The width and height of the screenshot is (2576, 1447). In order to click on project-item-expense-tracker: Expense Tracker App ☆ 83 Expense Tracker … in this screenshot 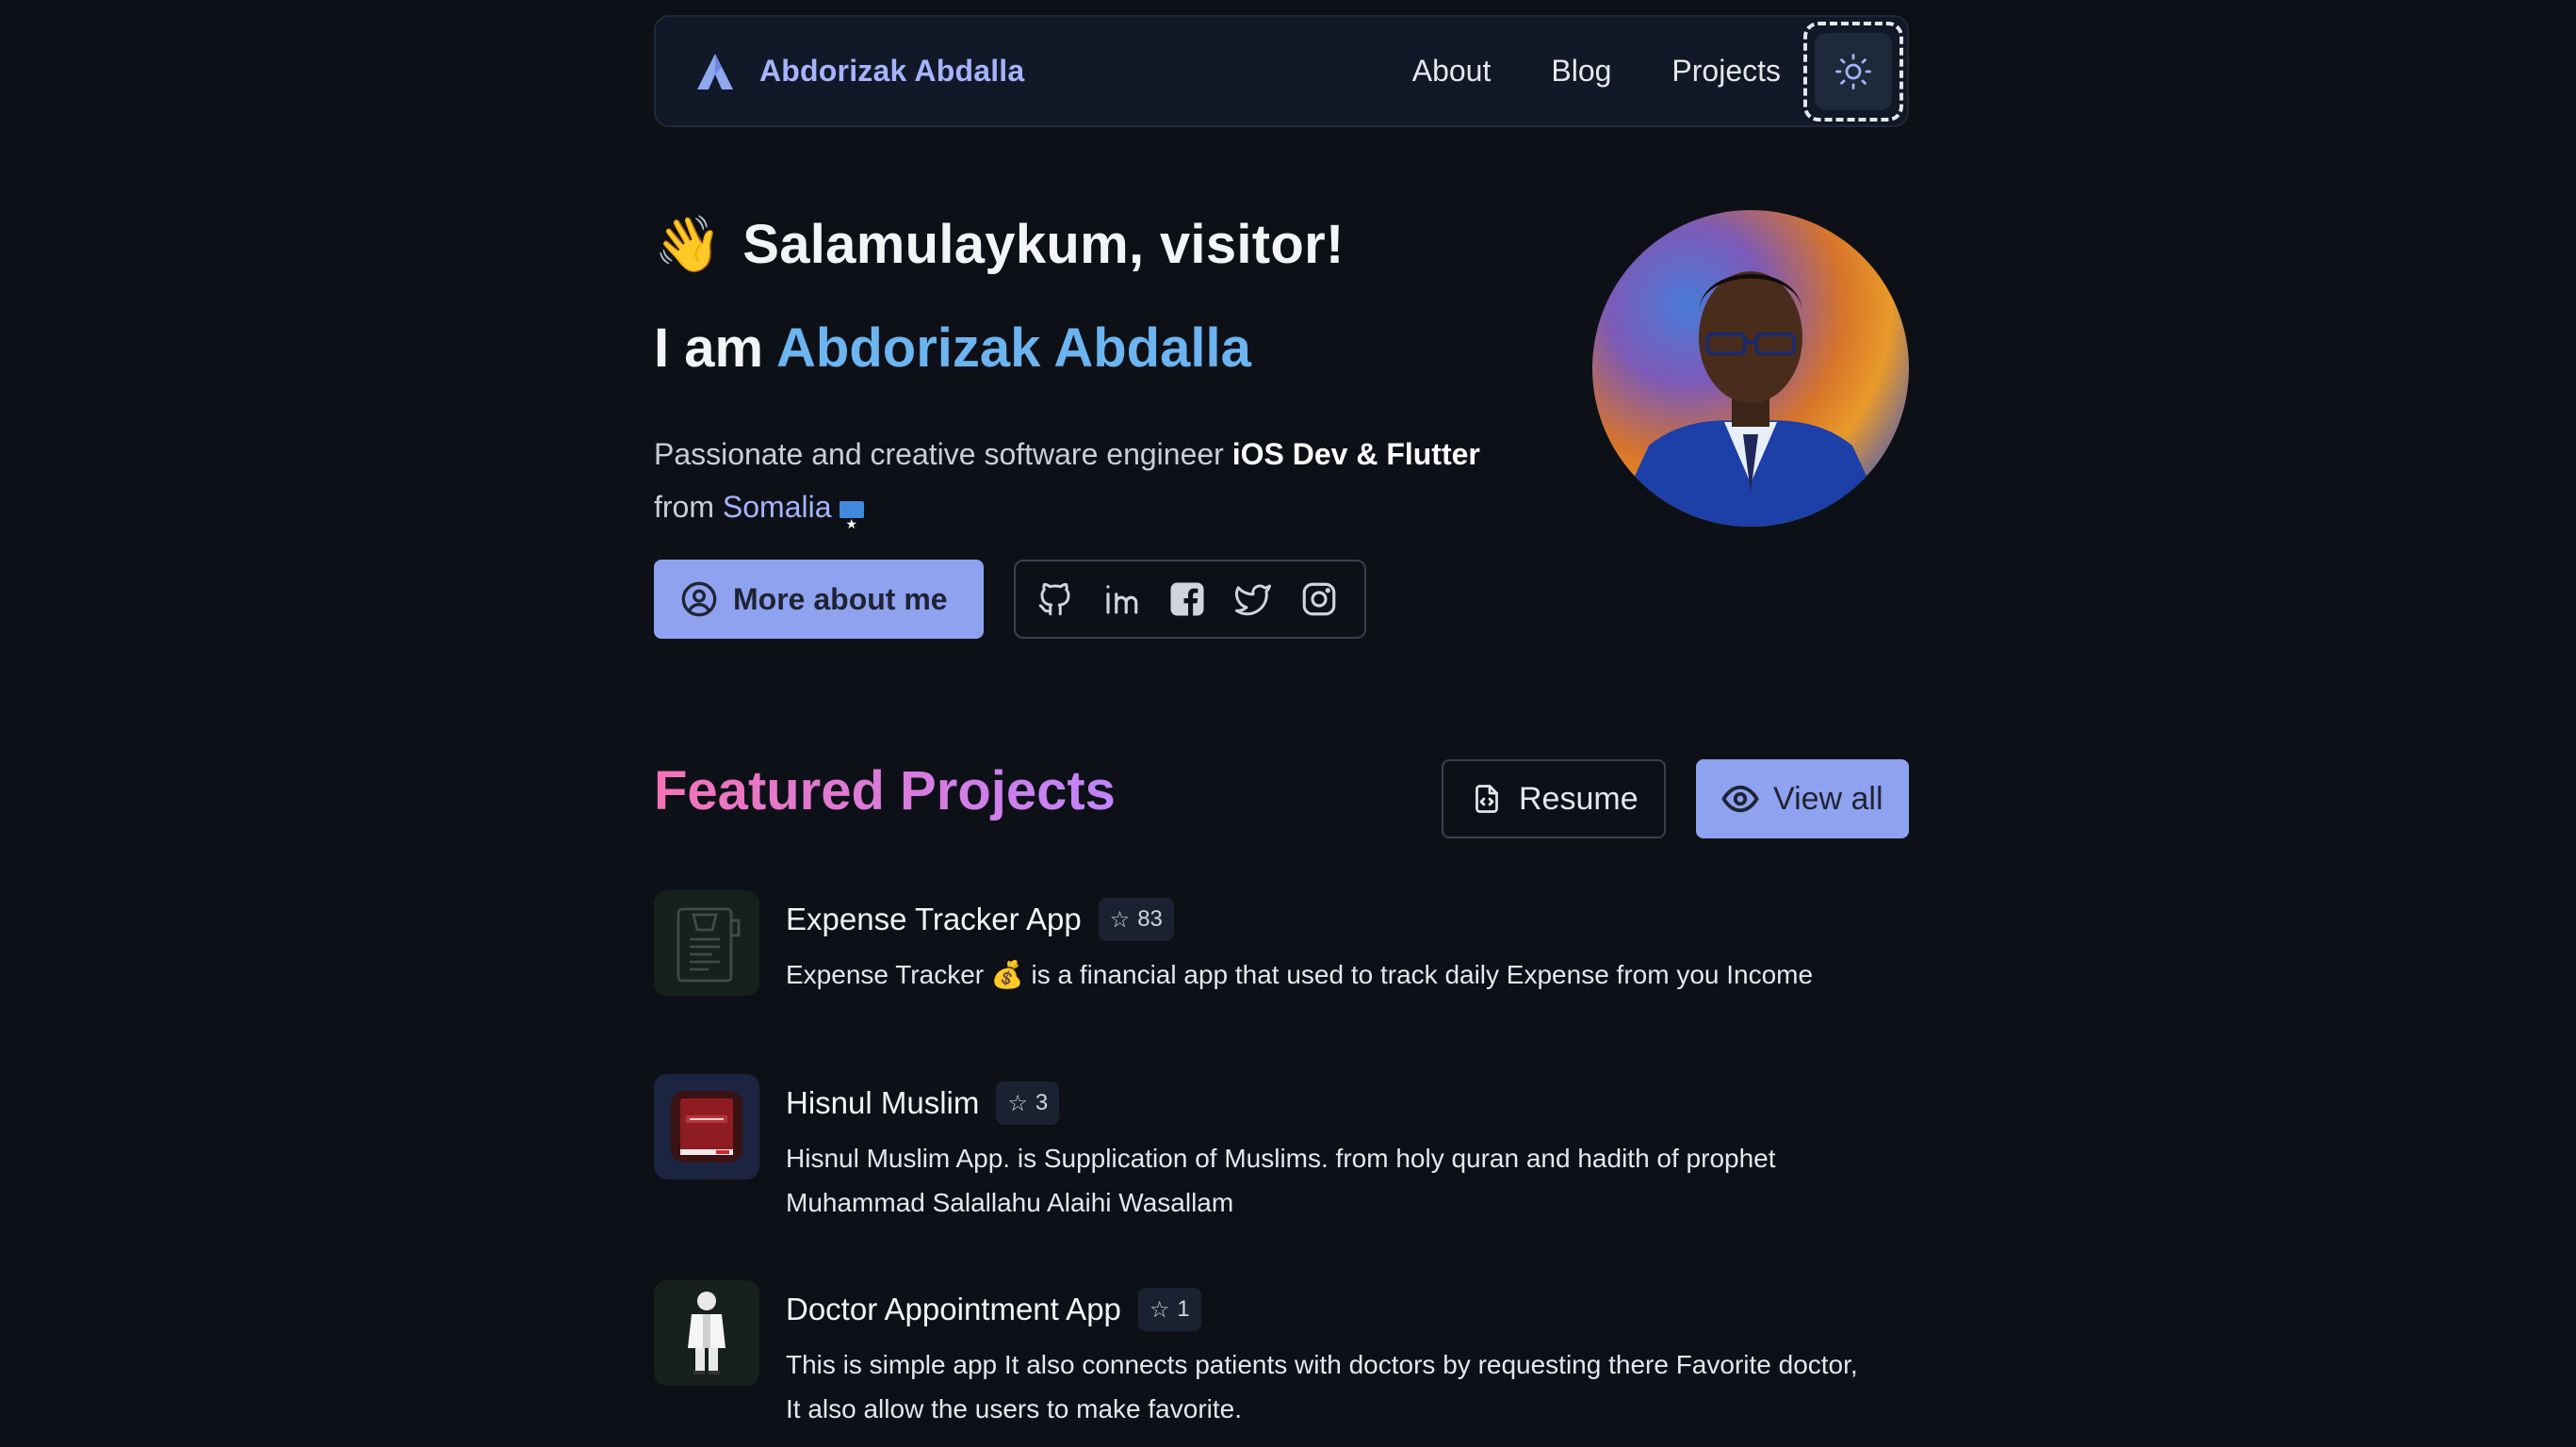, I will do `click(1281, 943)`.